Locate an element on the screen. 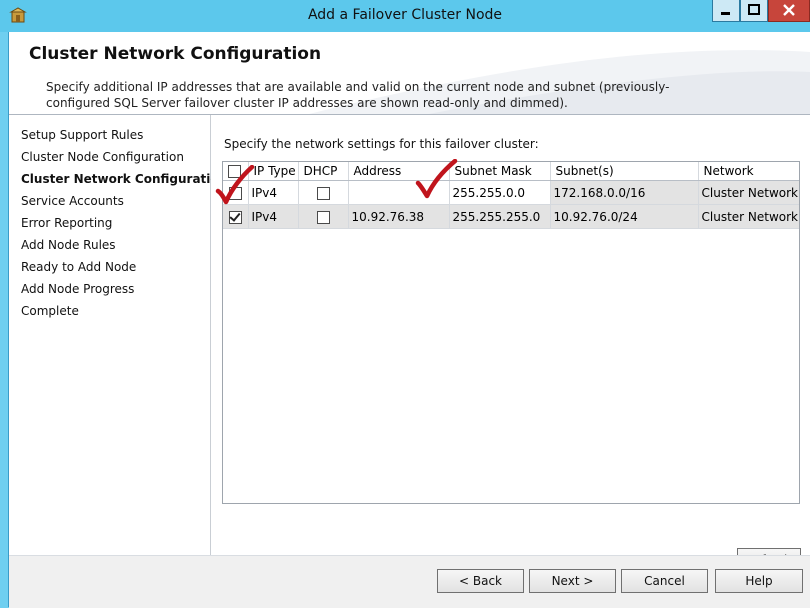  nav-item-complete: Complete is located at coordinates (50, 311).